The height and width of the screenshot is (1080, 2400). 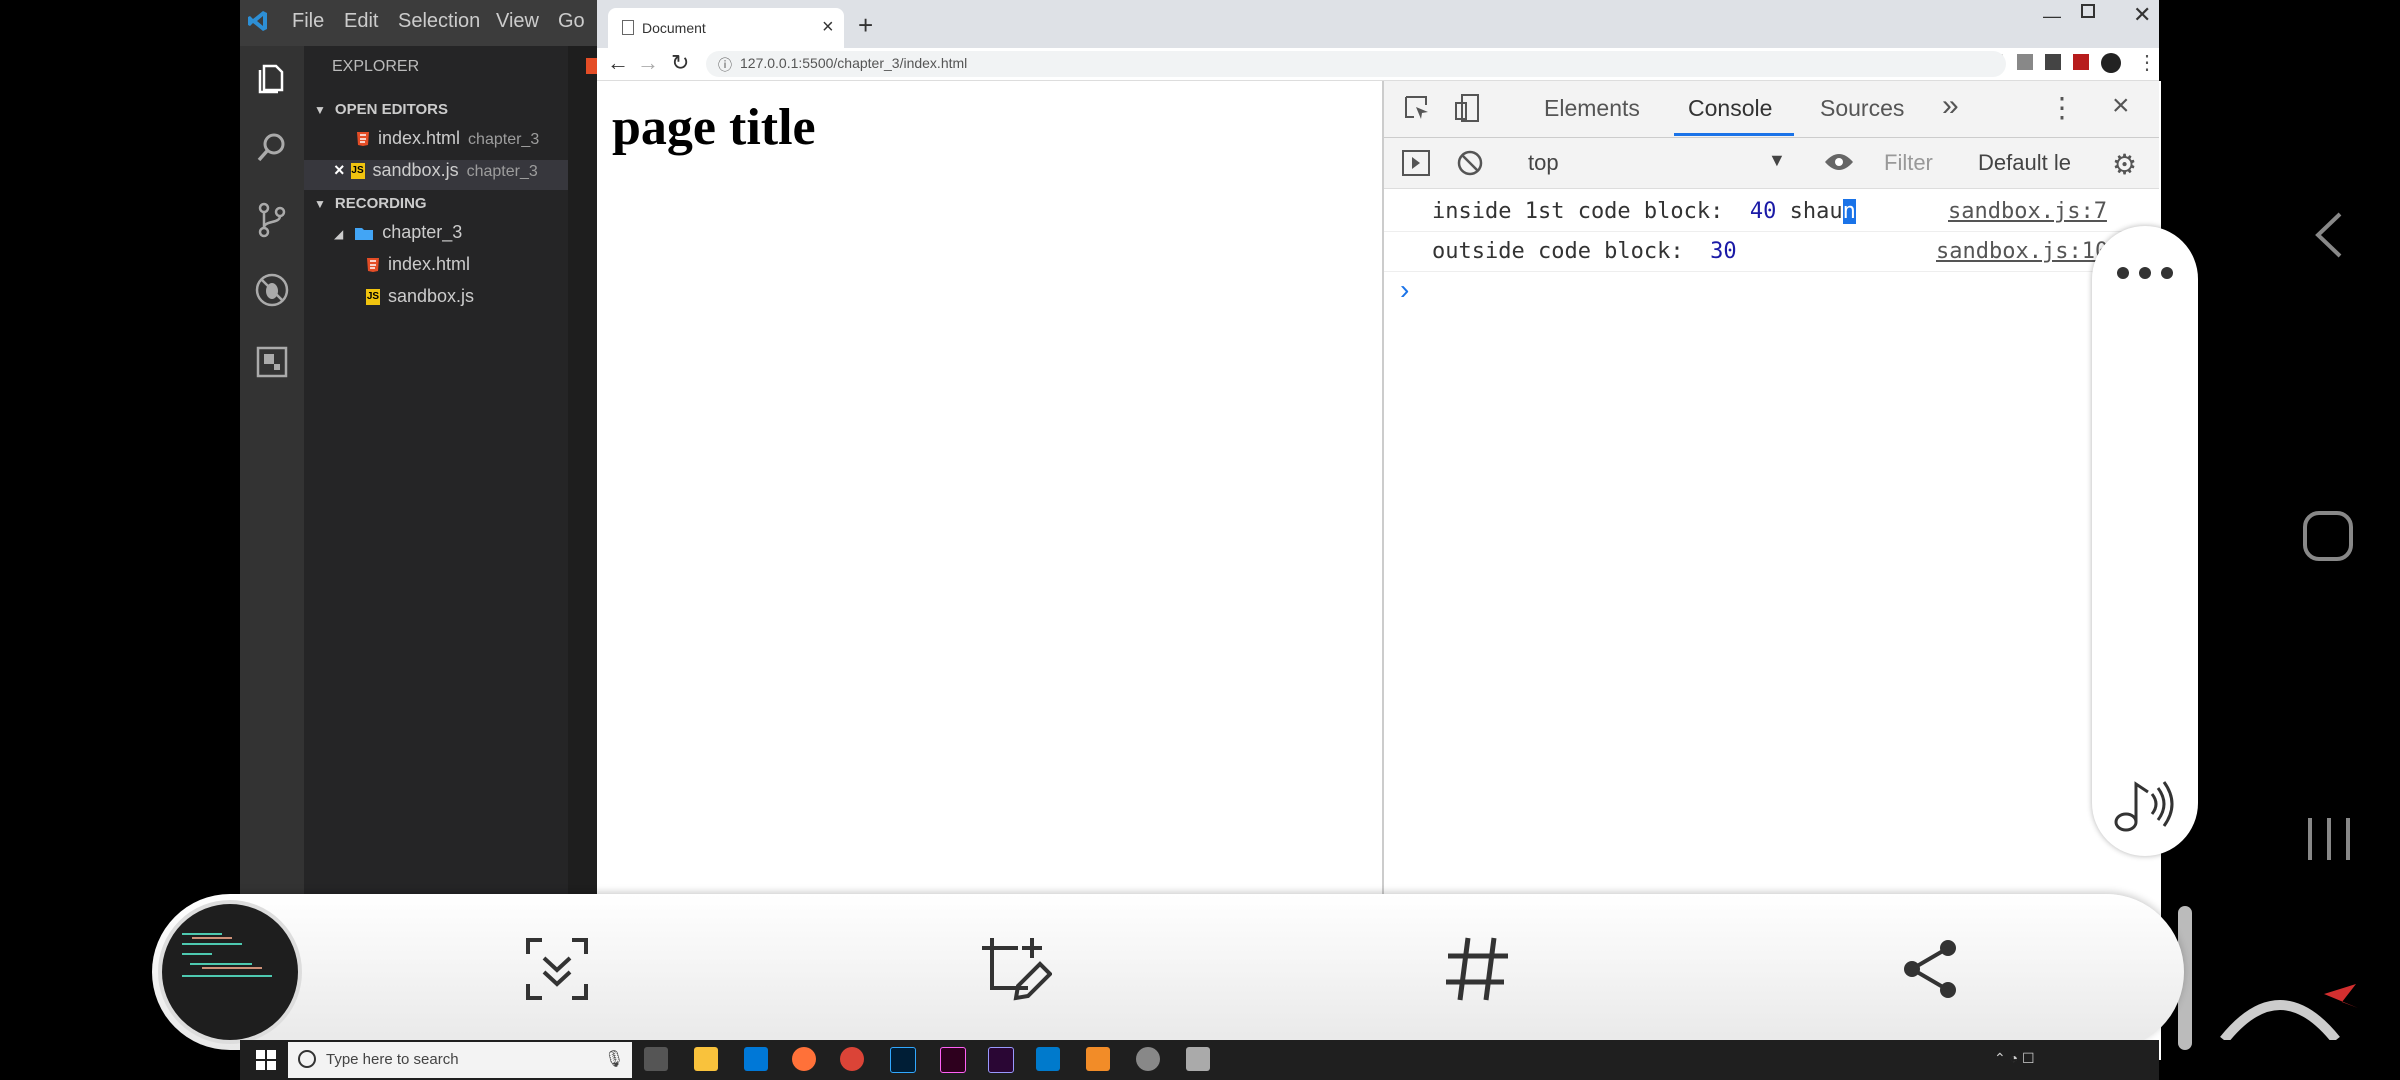 What do you see at coordinates (1584, 251) in the screenshot?
I see `console-text: outside code block: 30` at bounding box center [1584, 251].